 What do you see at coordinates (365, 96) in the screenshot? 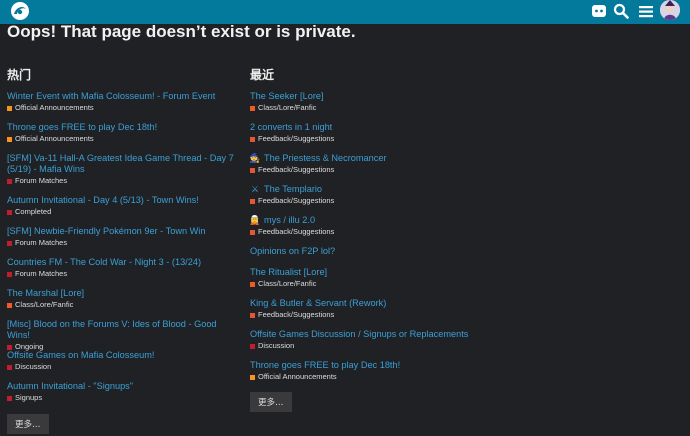
I see `topic-link: The Seeker [Lore]` at bounding box center [365, 96].